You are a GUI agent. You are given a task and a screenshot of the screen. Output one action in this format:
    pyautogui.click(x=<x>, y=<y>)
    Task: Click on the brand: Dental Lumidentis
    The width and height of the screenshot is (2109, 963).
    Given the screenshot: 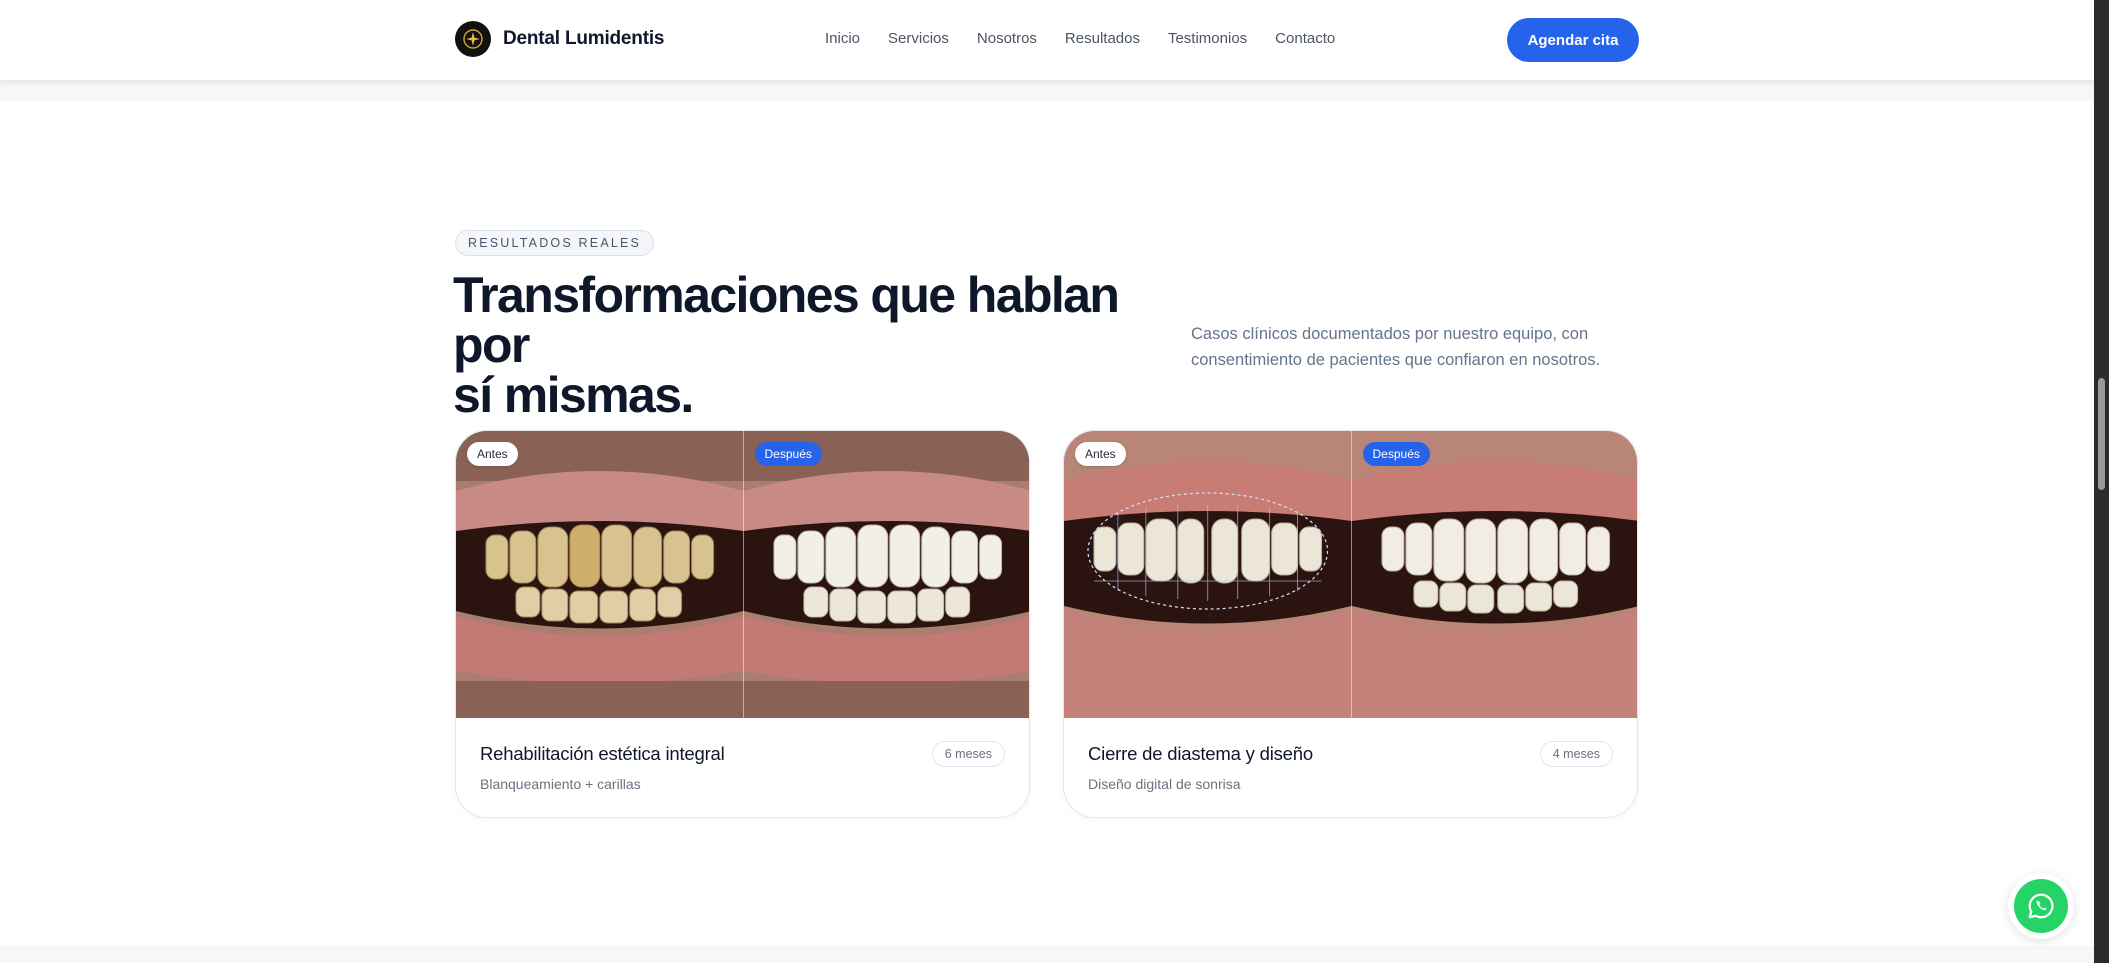 What is the action you would take?
    pyautogui.click(x=559, y=39)
    